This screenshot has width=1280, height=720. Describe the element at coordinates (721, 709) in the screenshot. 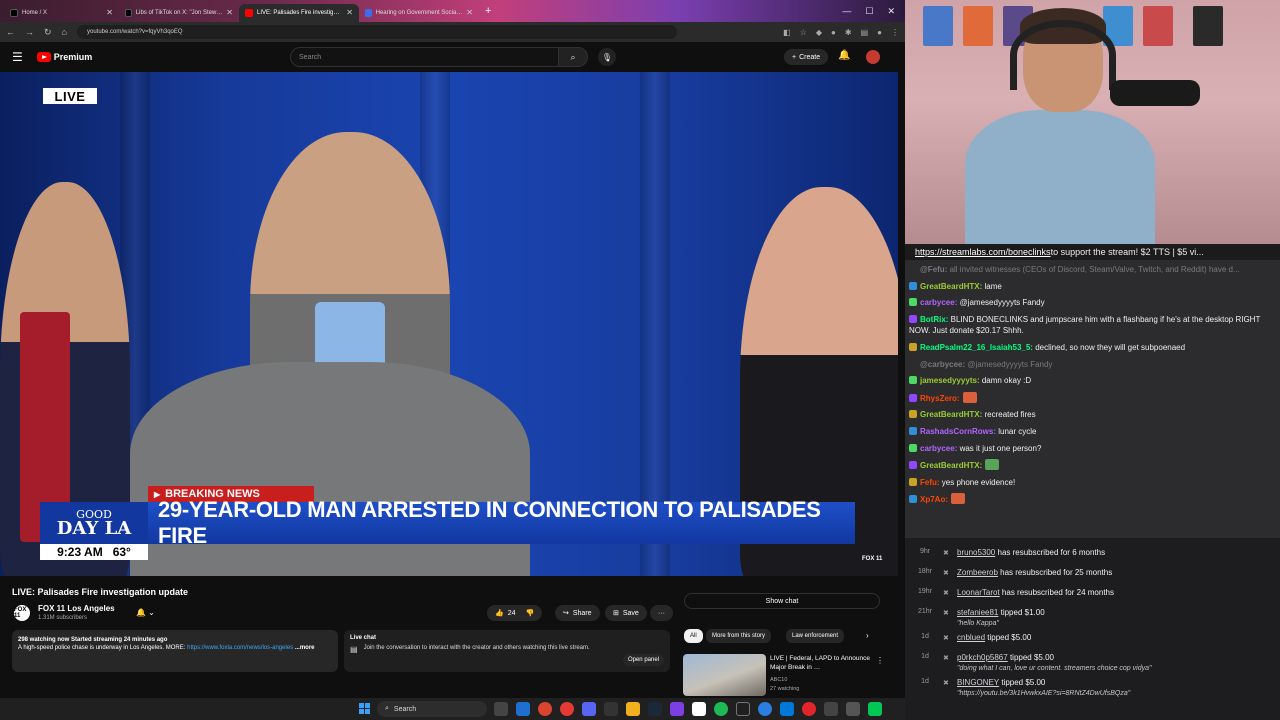

I see `spotify-icon` at that location.